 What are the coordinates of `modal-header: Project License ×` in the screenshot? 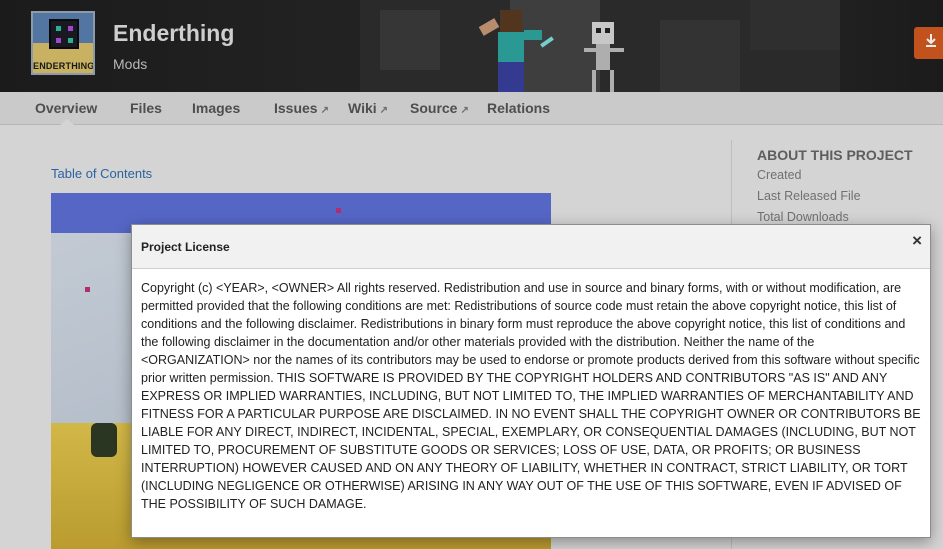 It's located at (531, 247).